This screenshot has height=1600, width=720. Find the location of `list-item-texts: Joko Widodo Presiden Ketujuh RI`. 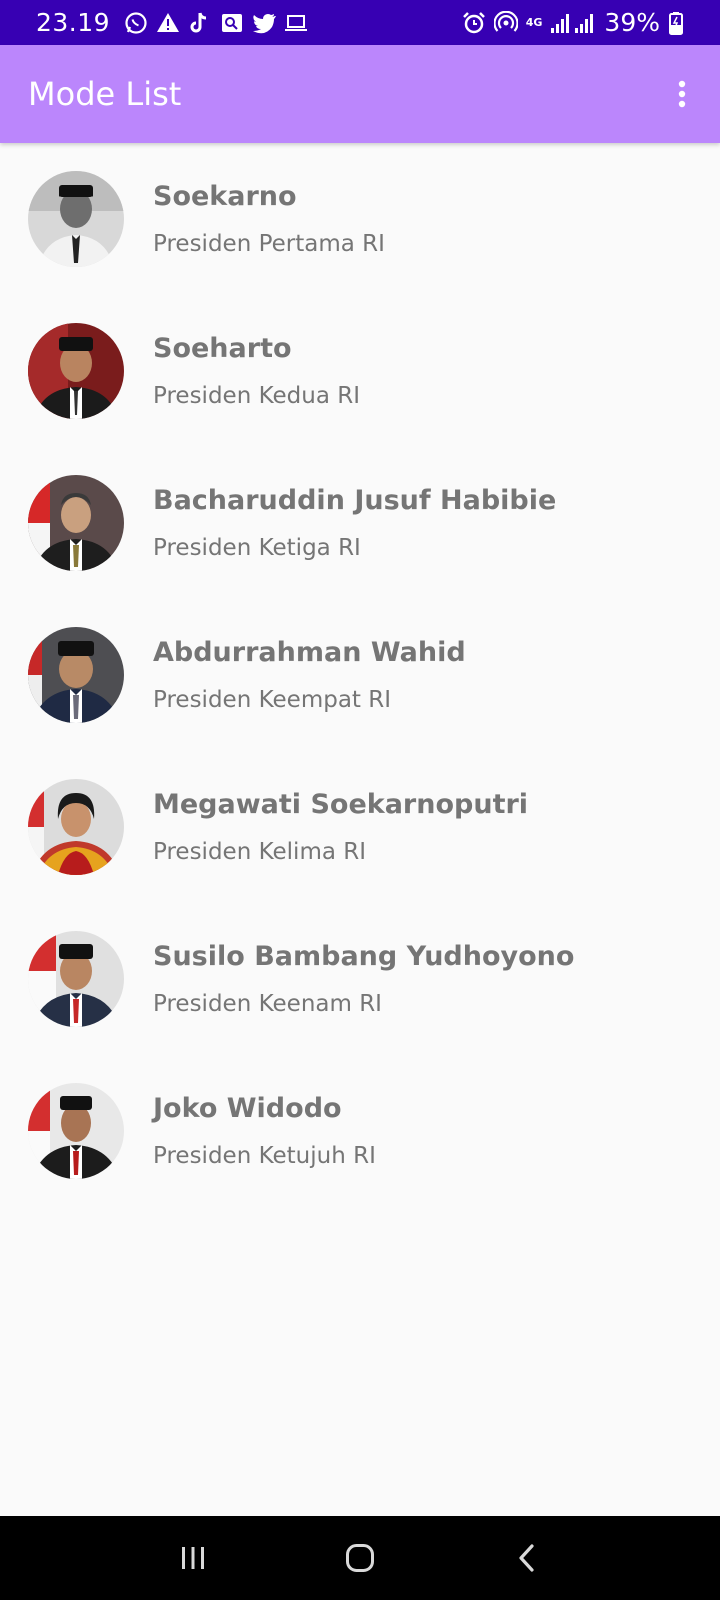

list-item-texts: Joko Widodo Presiden Ketujuh RI is located at coordinates (264, 1131).